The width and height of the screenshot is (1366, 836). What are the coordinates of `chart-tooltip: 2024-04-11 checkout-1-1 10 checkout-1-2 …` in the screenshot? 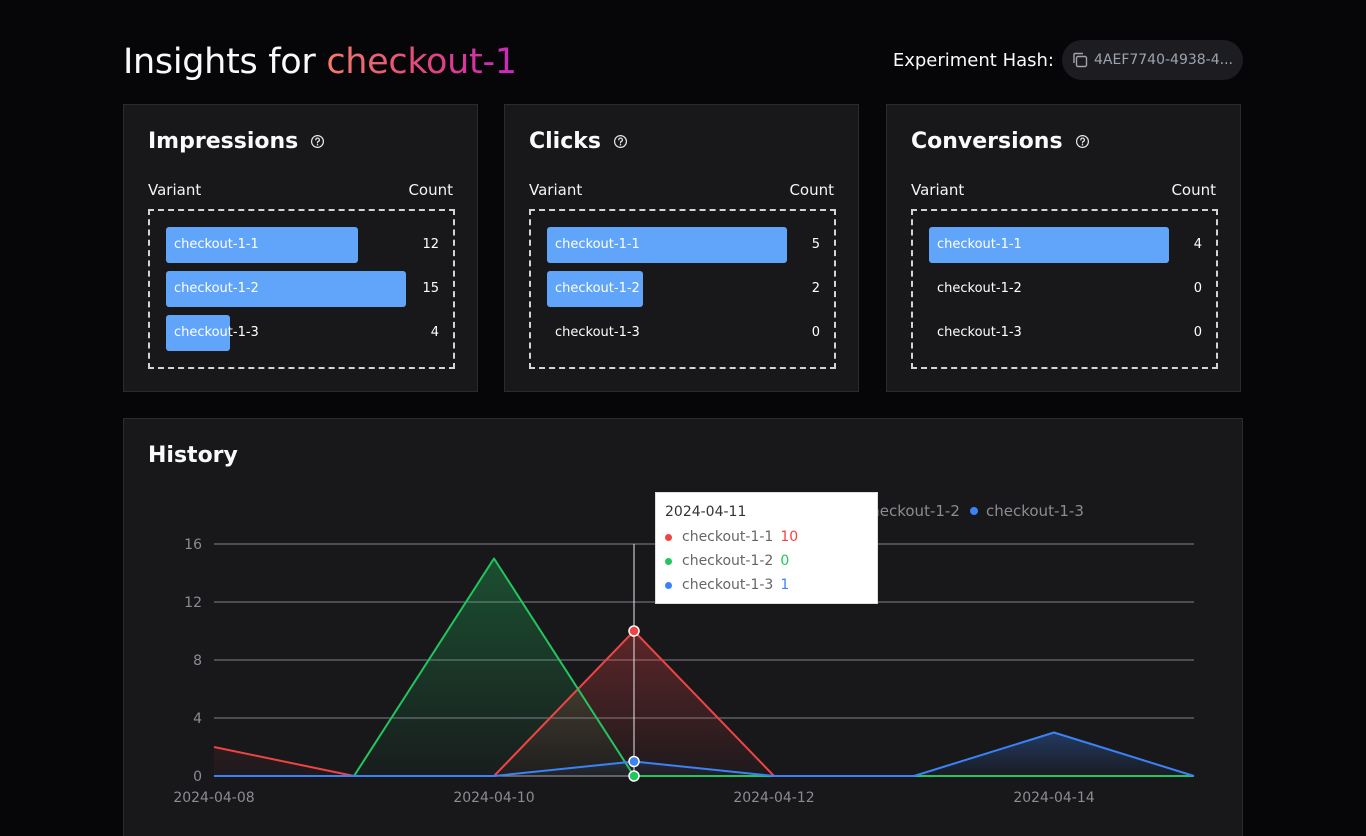 It's located at (766, 548).